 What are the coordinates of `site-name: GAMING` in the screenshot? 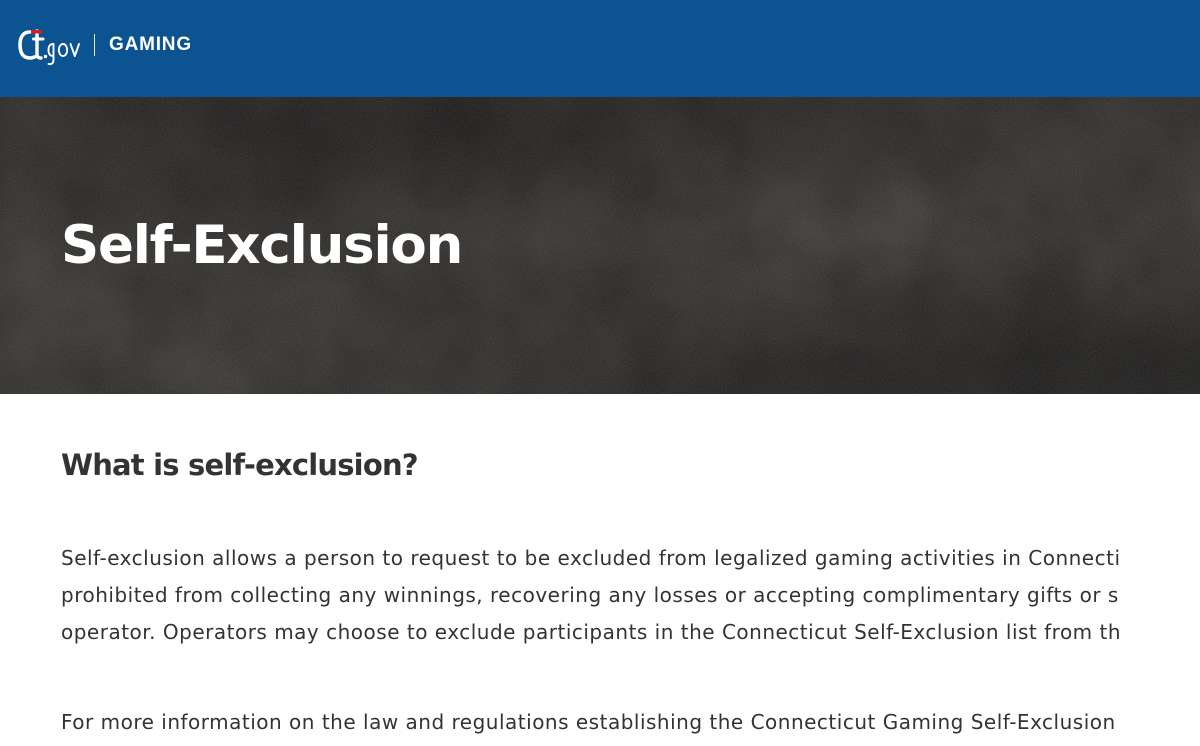 It's located at (150, 44).